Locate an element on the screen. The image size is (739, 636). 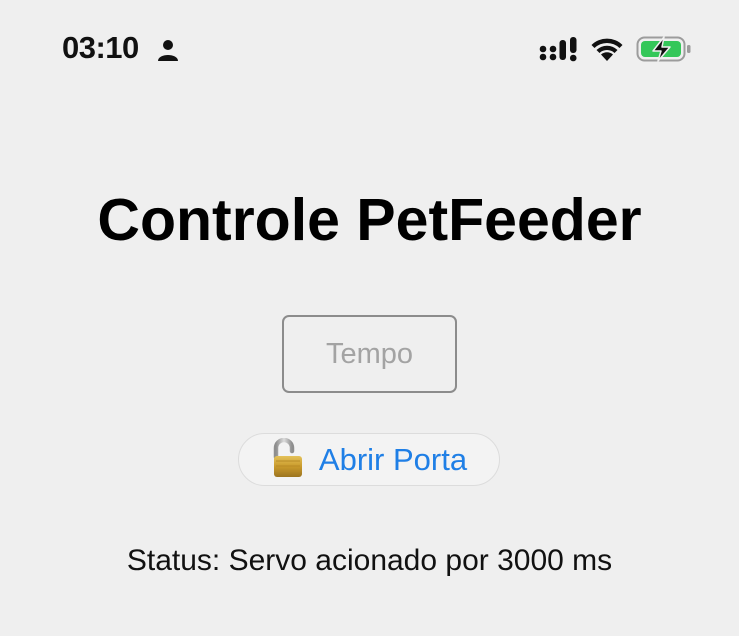
open-door-button: Abrir Porta is located at coordinates (369, 459).